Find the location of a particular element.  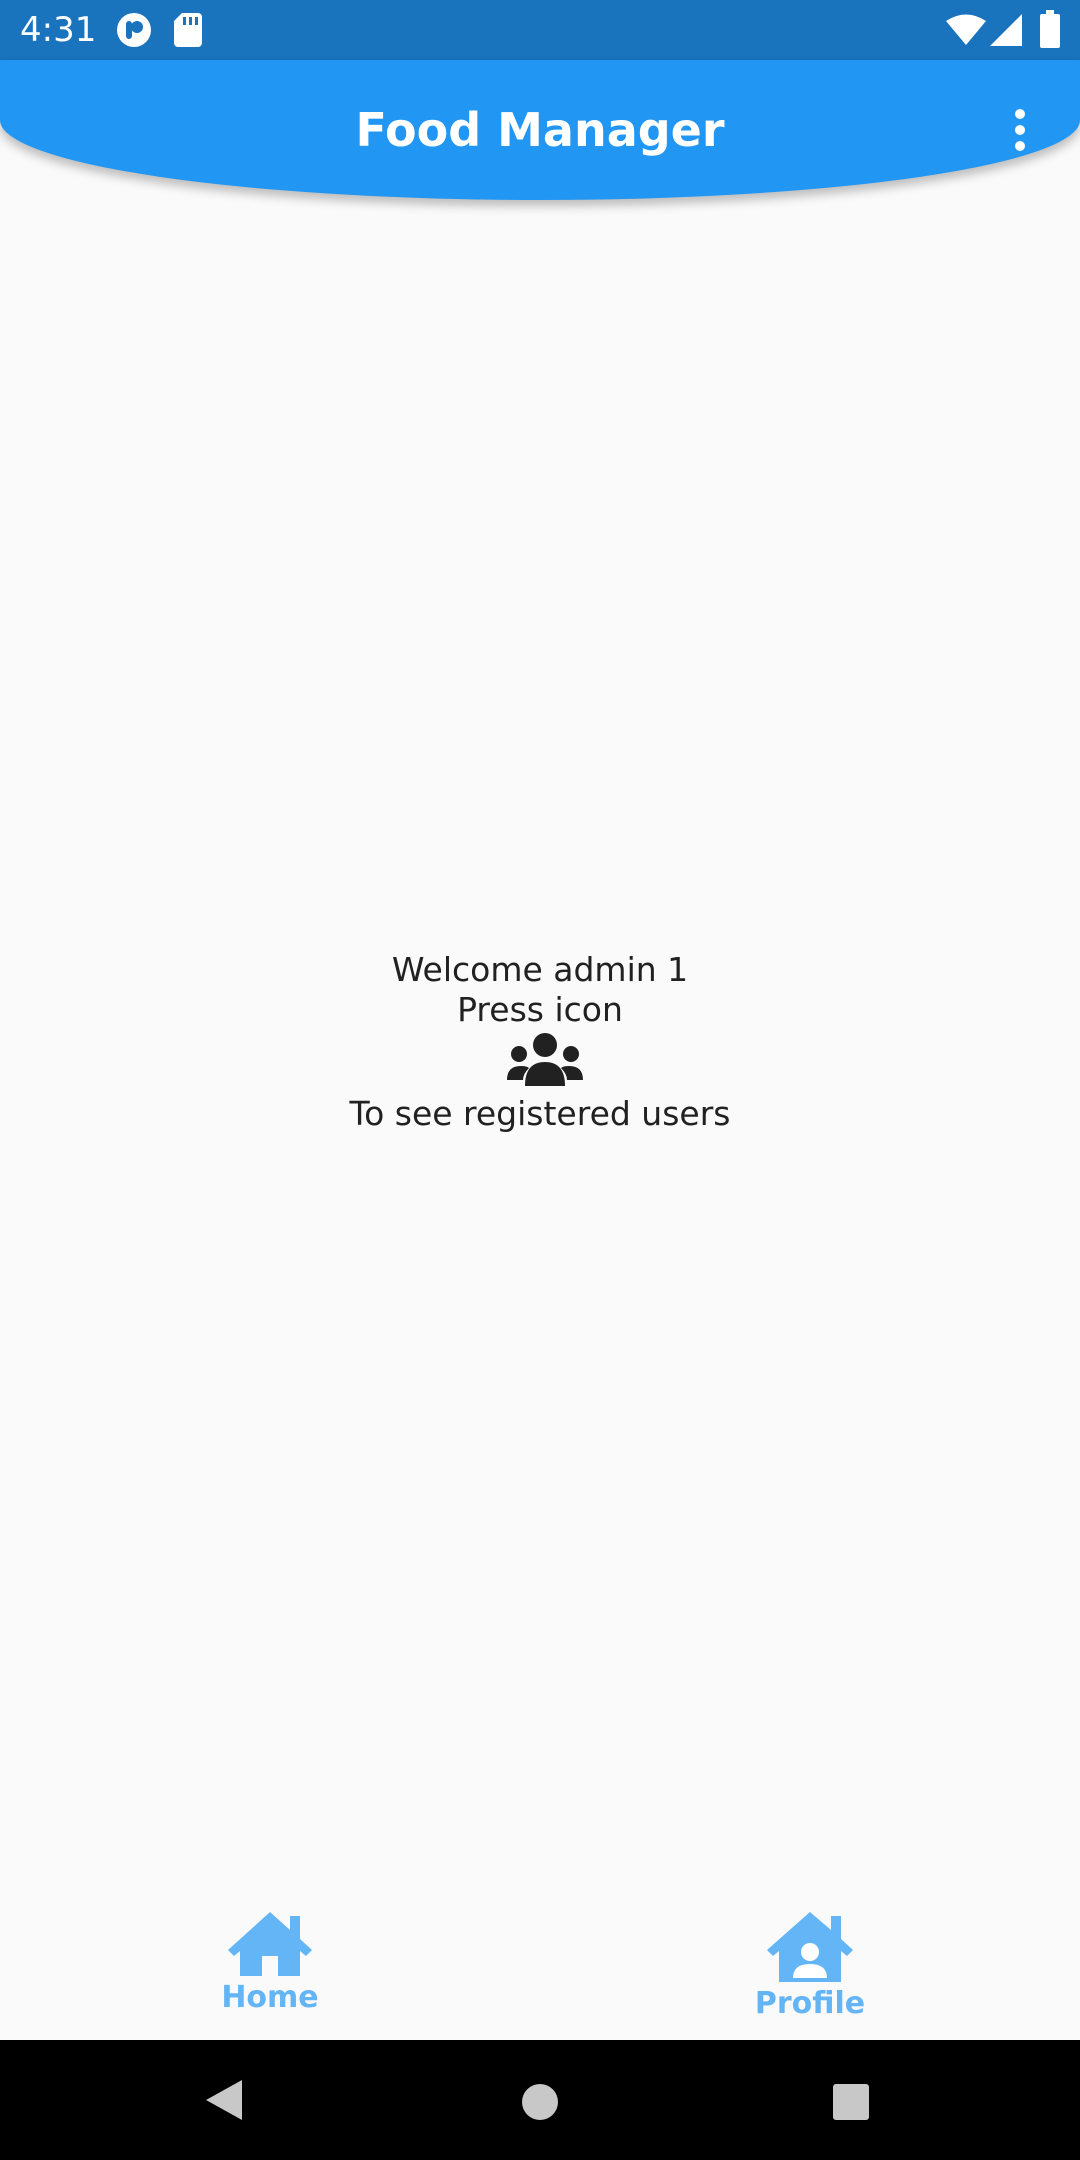

notification-app-icon is located at coordinates (134, 32).